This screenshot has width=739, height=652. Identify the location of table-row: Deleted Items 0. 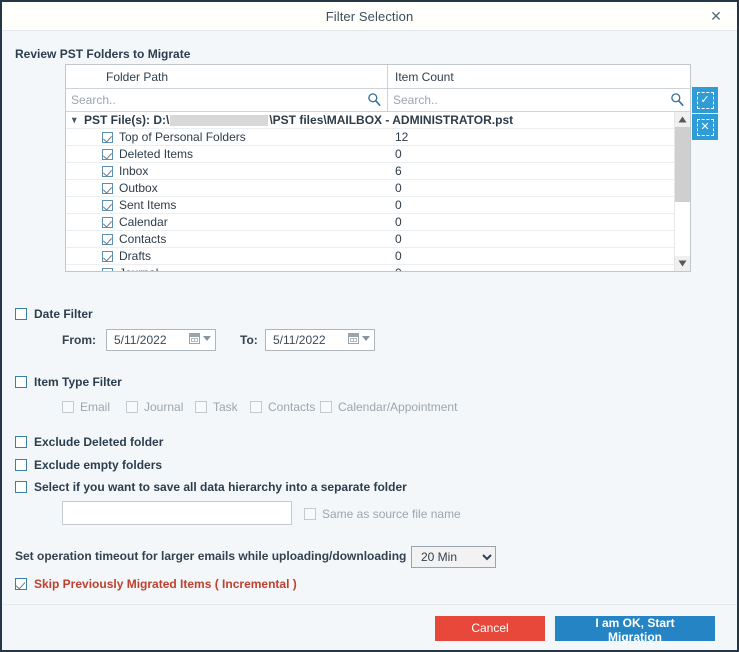
(370, 154).